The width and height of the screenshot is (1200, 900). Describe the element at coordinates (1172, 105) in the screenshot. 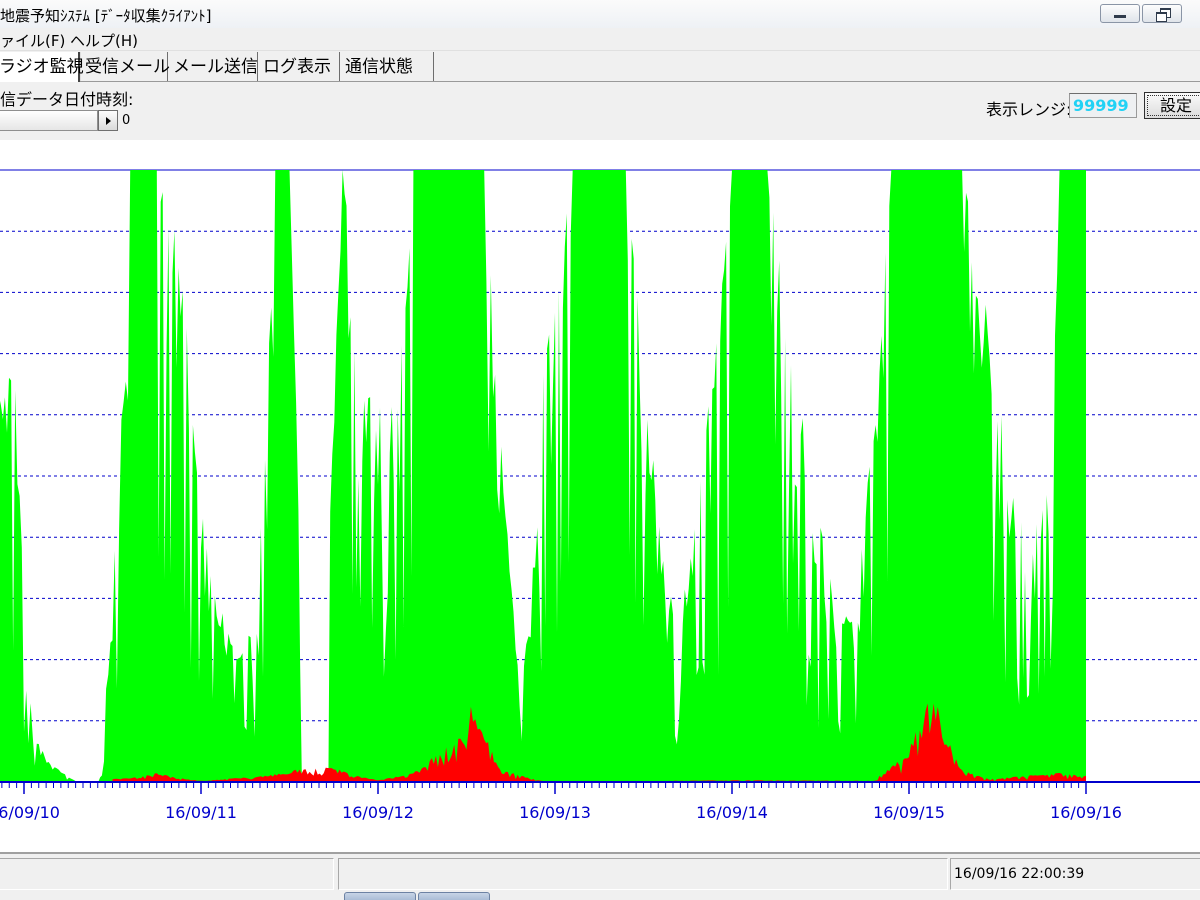

I see `set-button: 設定` at that location.